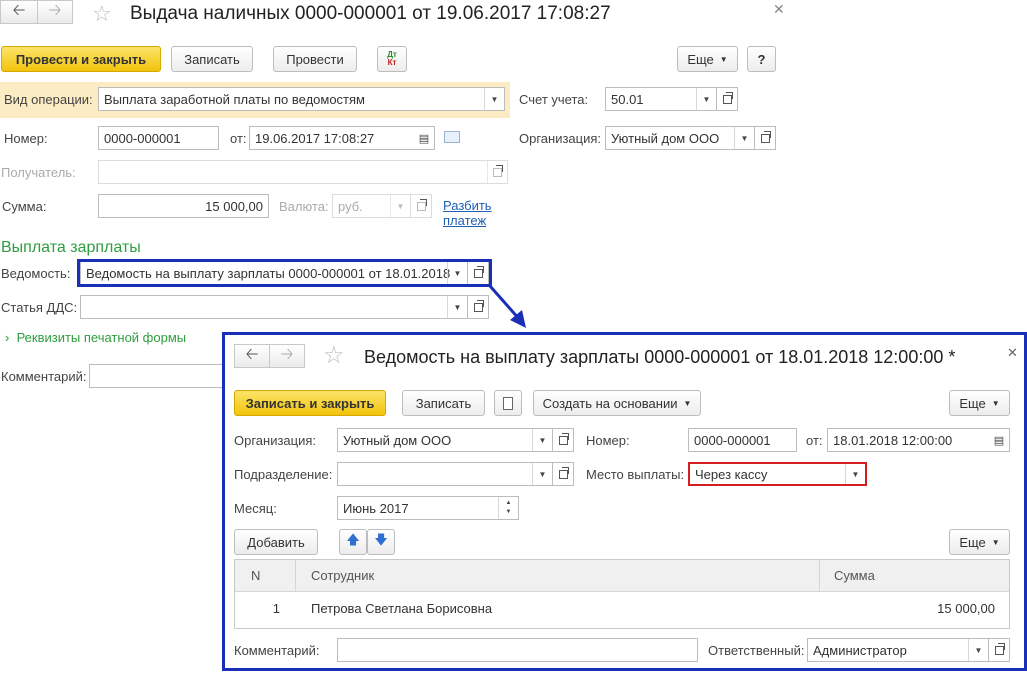  I want to click on add-row-button: Добавить, so click(276, 542).